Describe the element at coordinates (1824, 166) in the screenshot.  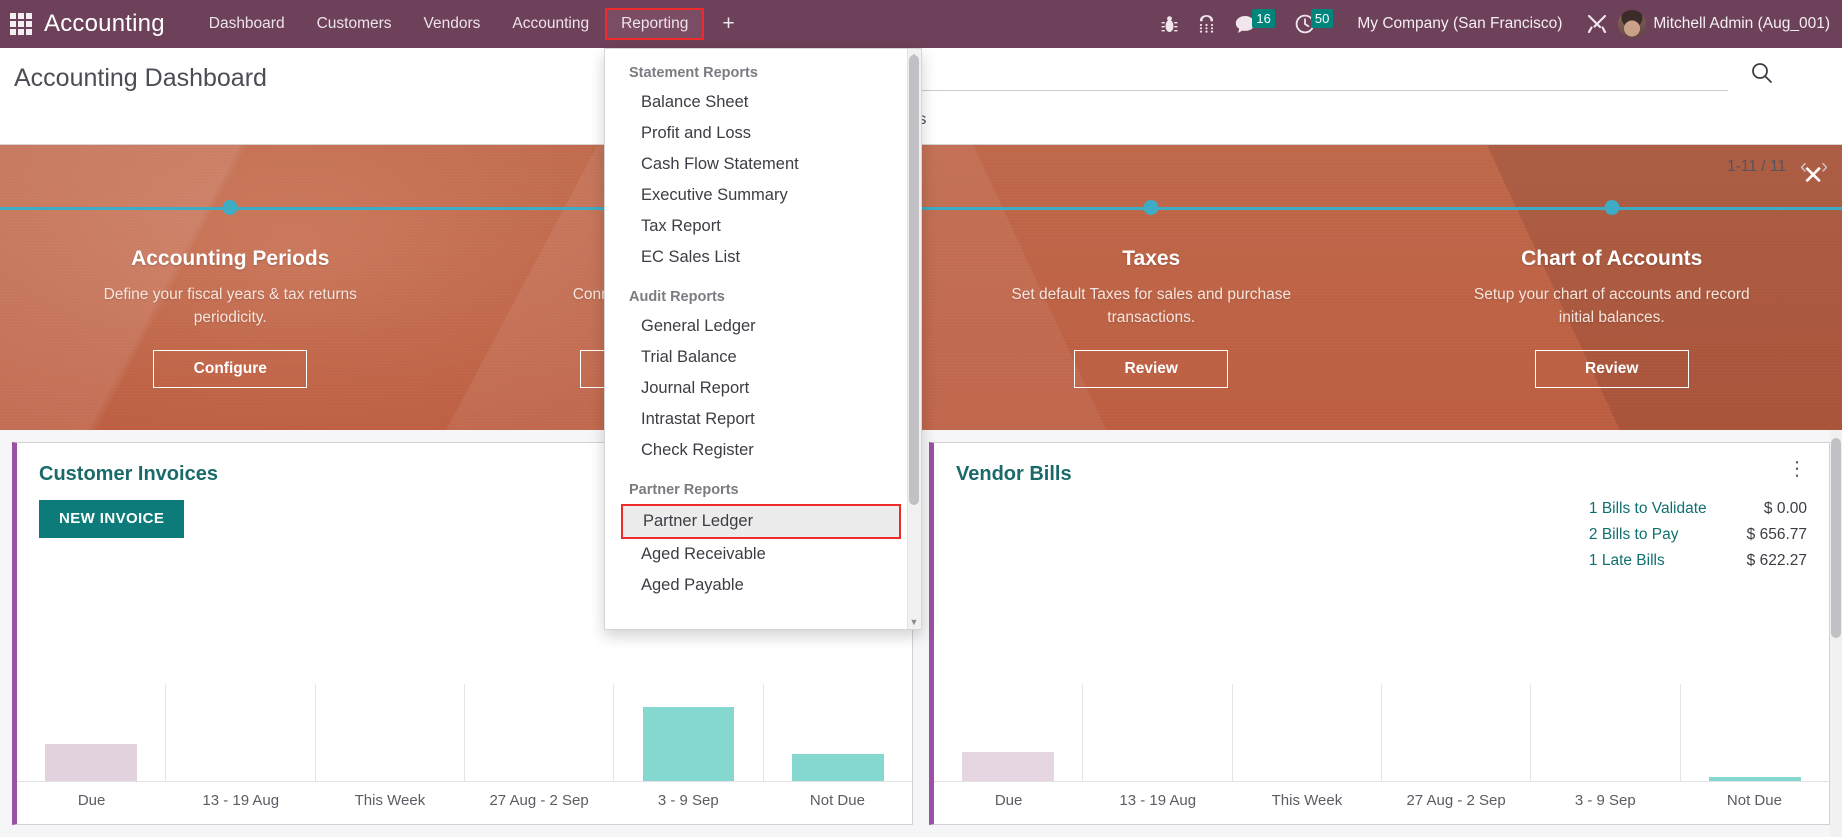
I see `pager-next-icon: ›` at that location.